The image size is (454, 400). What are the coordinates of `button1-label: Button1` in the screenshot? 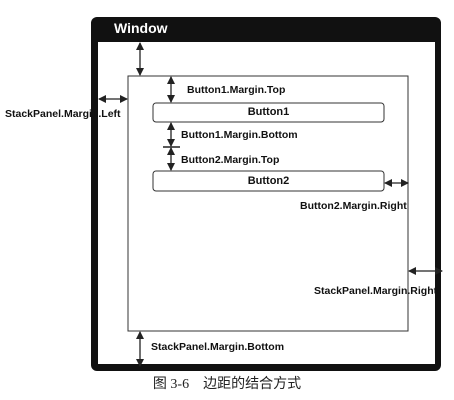 It's located at (268, 112).